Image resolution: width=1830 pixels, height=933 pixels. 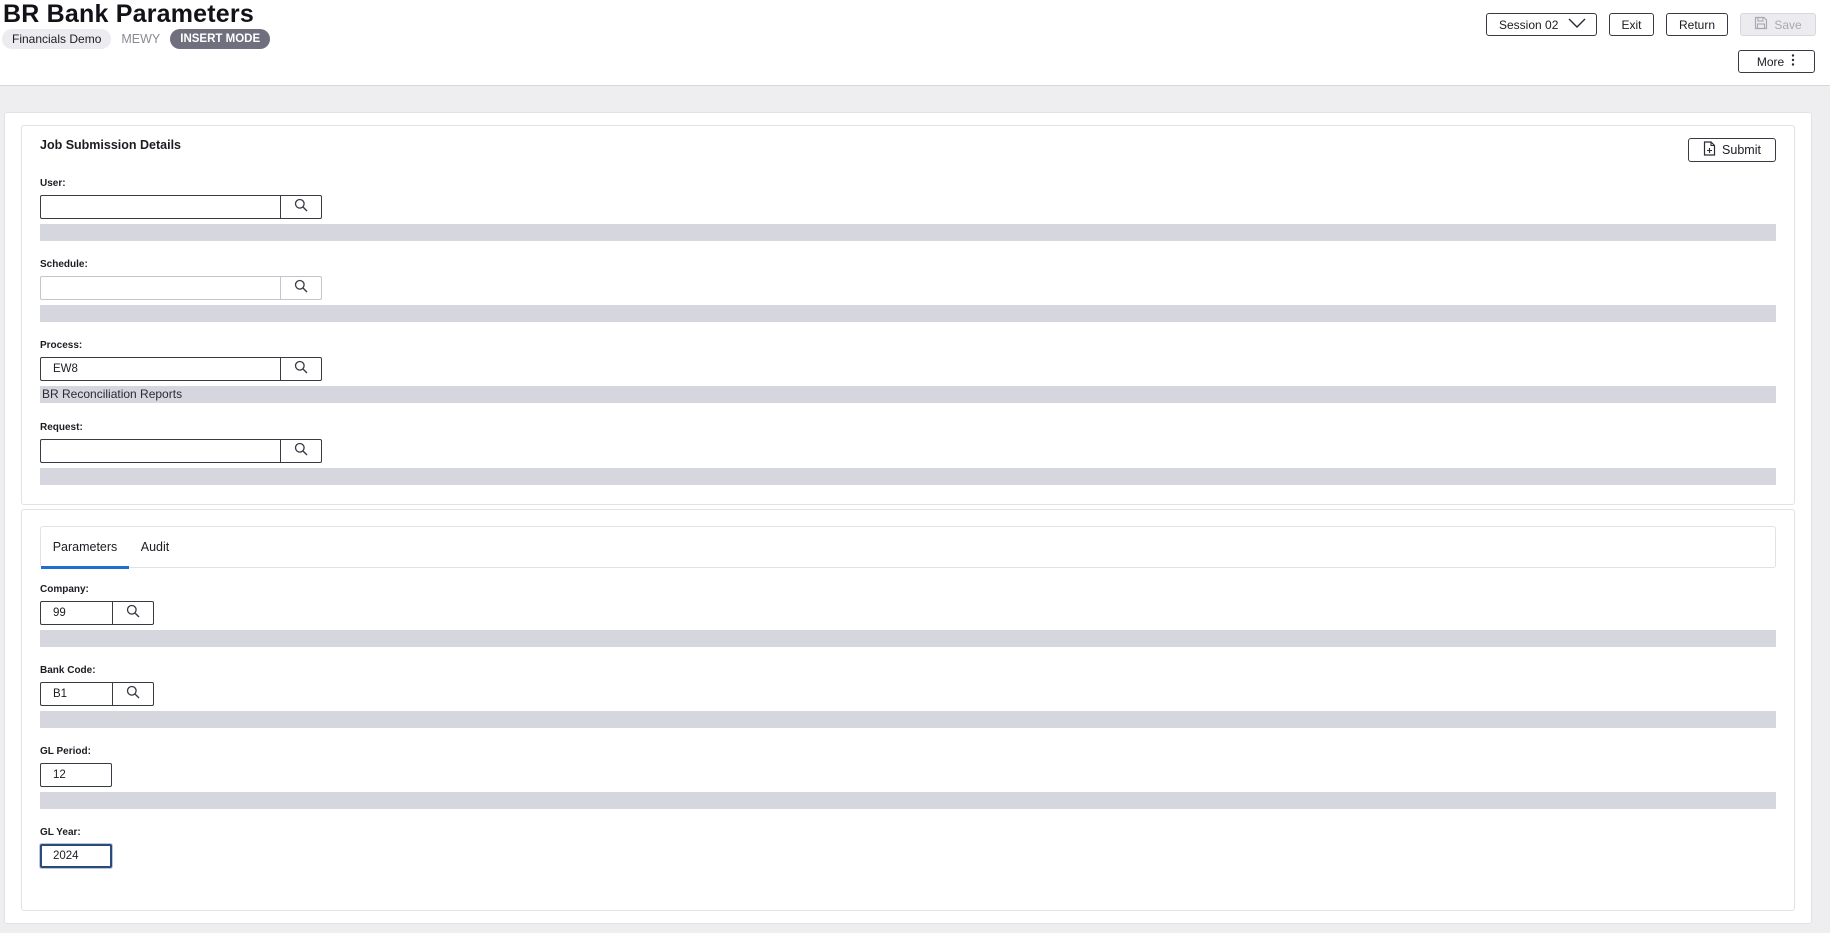 I want to click on environment-badge: Financials Demo, so click(x=57, y=39).